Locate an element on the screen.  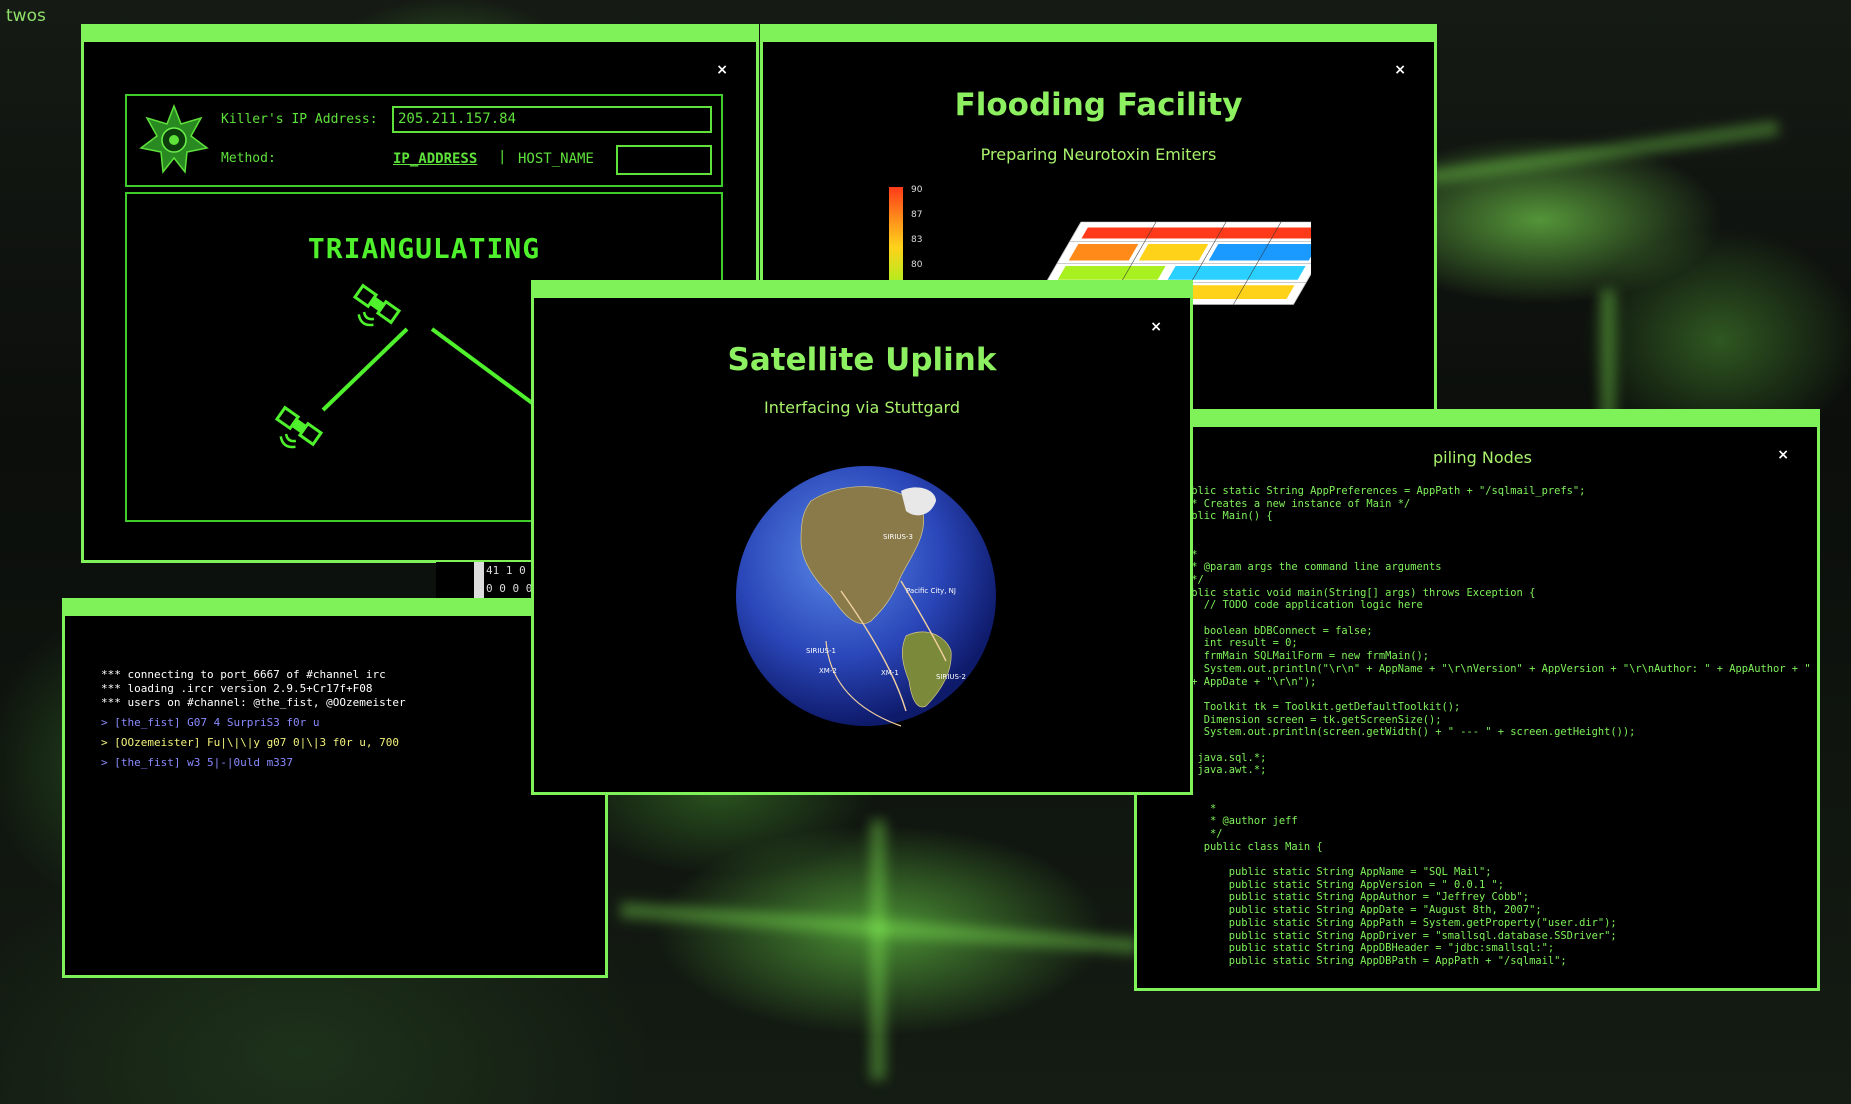
method-ip-address-option: IP_ADDRESS is located at coordinates (435, 159).